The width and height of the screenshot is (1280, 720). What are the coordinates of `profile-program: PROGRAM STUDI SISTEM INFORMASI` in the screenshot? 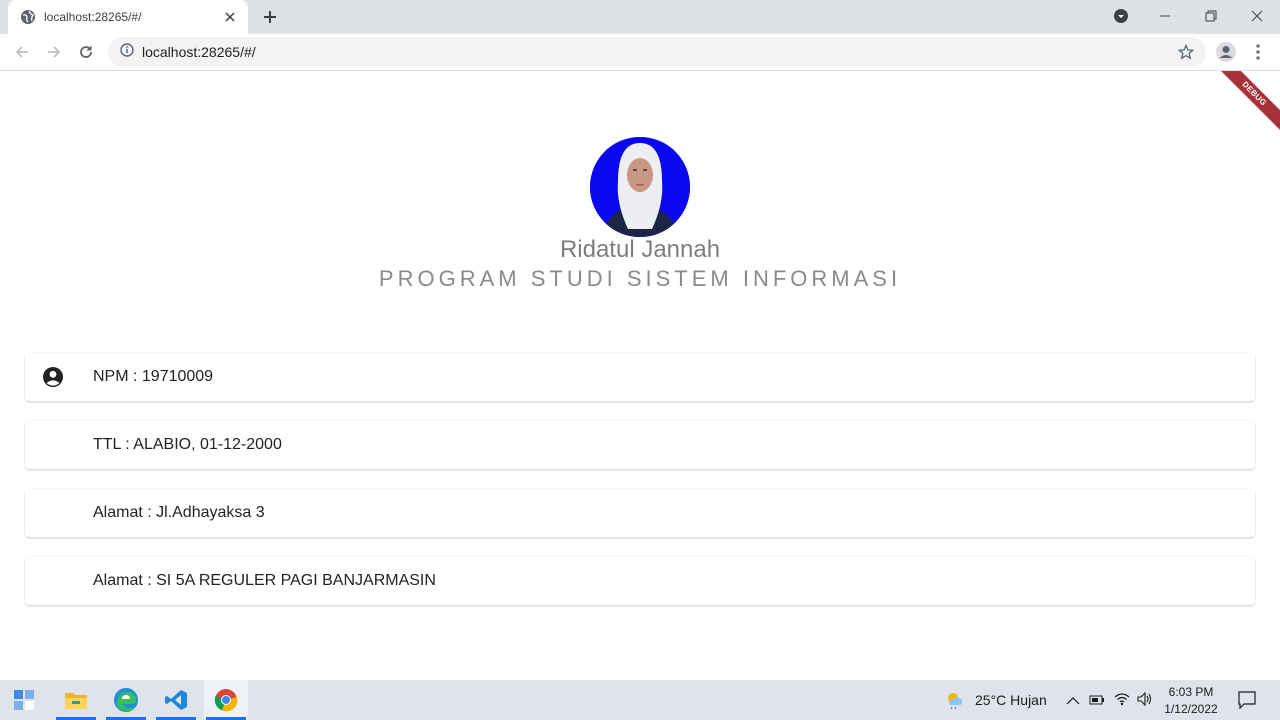 It's located at (640, 278).